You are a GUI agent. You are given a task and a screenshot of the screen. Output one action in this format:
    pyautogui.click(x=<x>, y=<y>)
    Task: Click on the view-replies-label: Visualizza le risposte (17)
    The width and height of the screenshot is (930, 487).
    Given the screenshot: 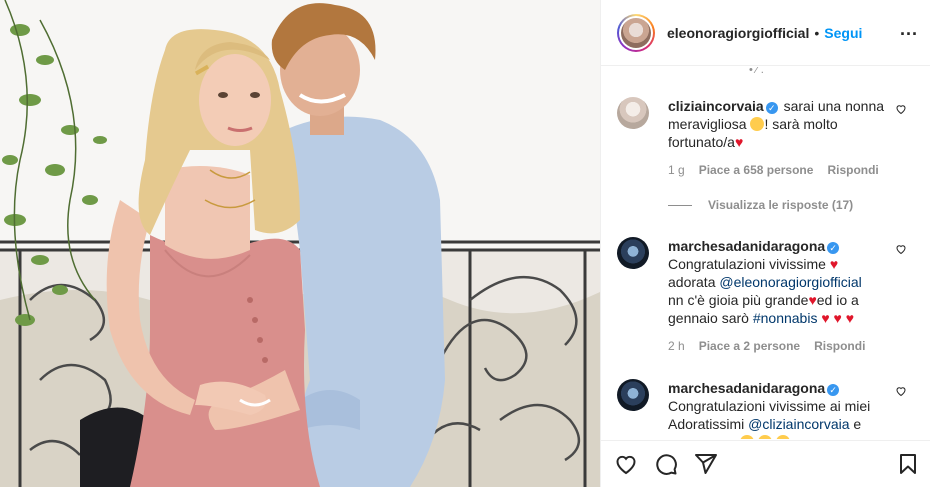 What is the action you would take?
    pyautogui.click(x=781, y=205)
    